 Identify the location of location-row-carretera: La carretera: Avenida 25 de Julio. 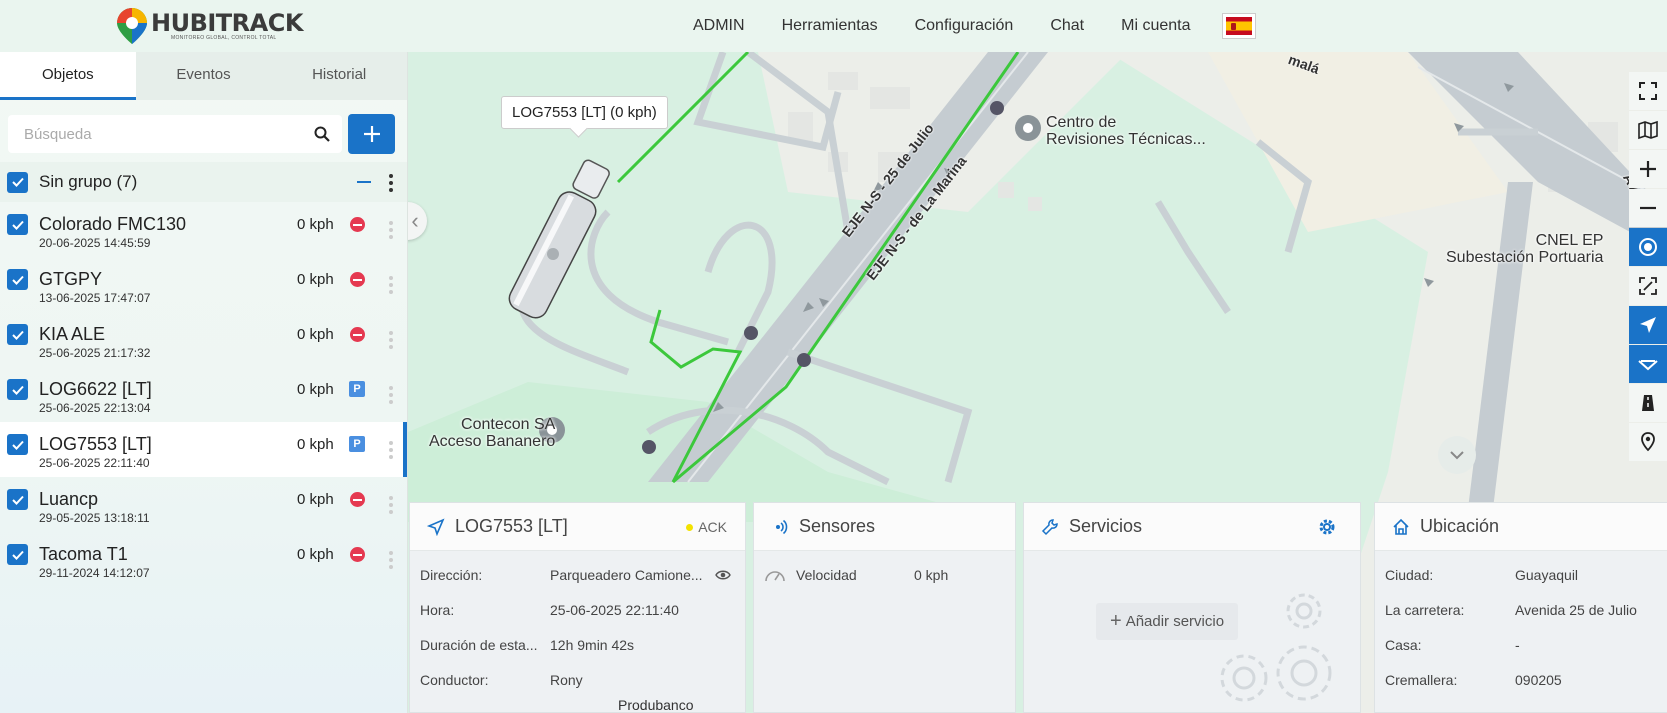
(1511, 609).